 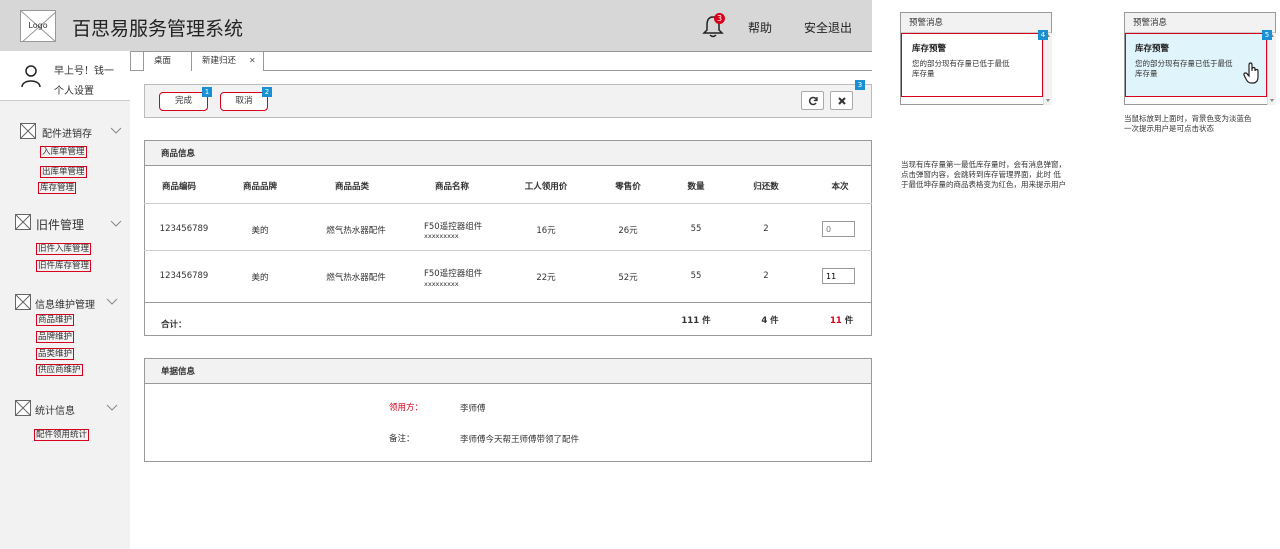 What do you see at coordinates (441, 284) in the screenshot?
I see `cell-name-sub: xxxxxxxxx` at bounding box center [441, 284].